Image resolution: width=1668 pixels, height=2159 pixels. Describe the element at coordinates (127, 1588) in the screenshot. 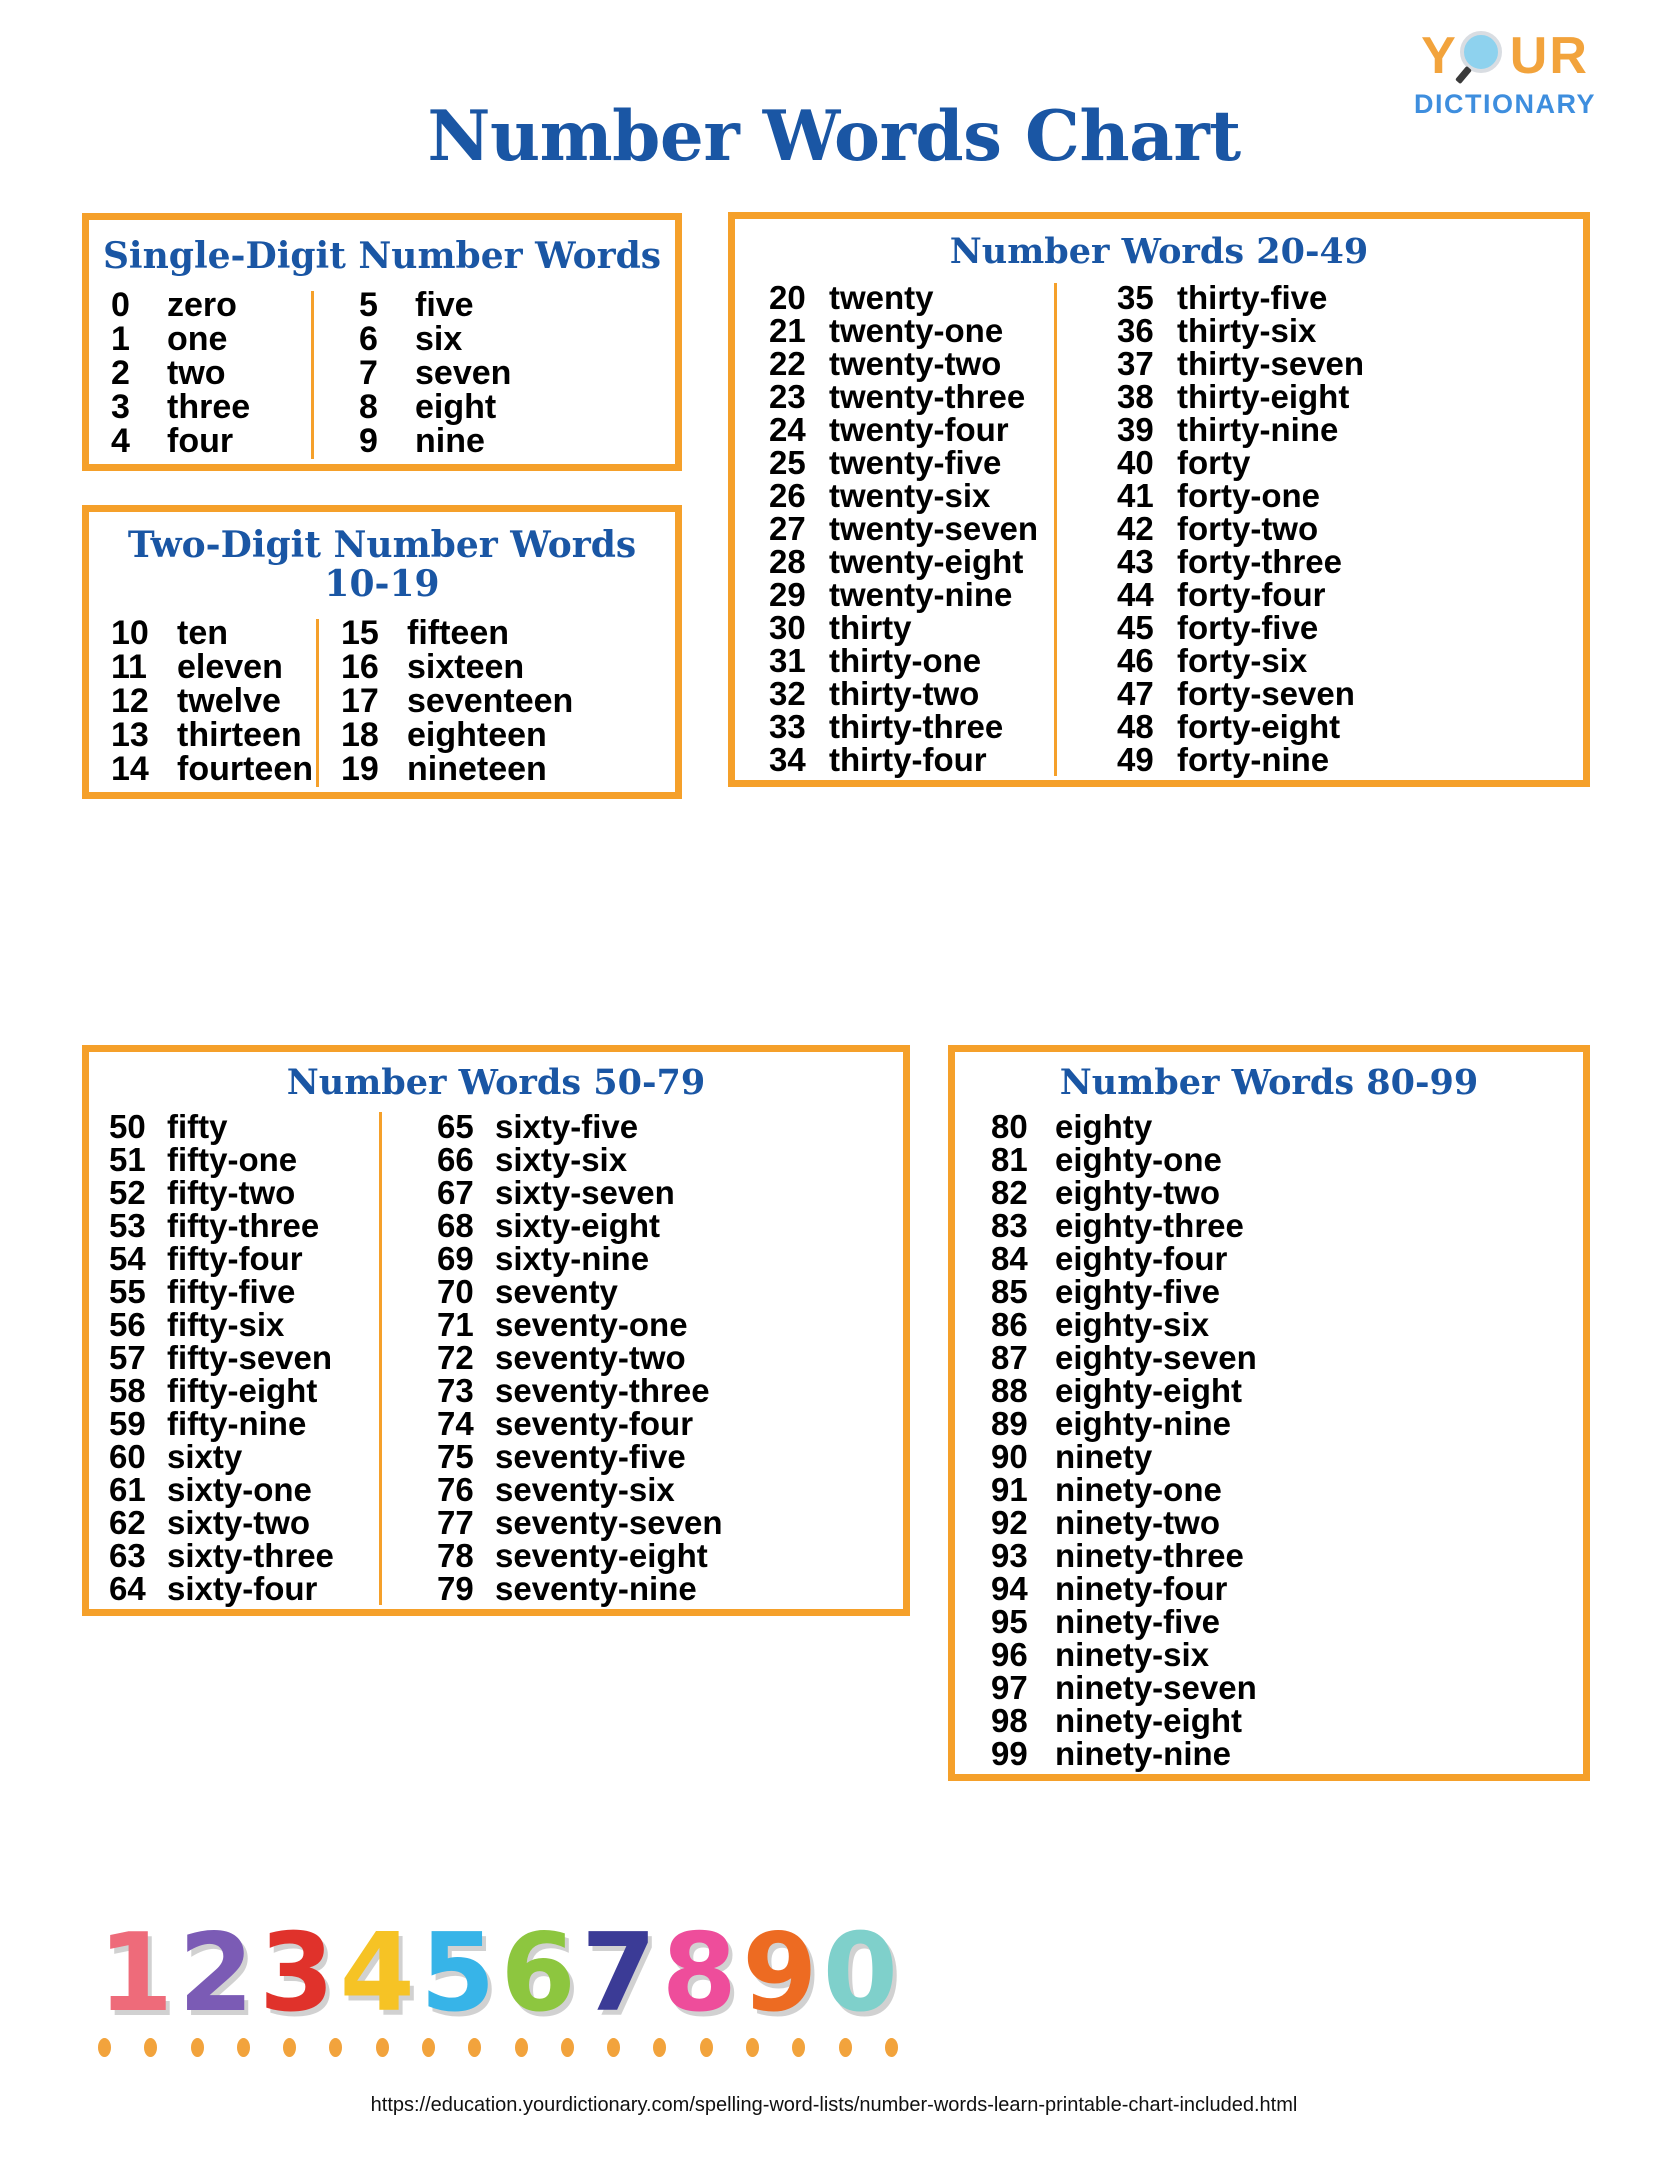

I see `number-value: 64` at that location.